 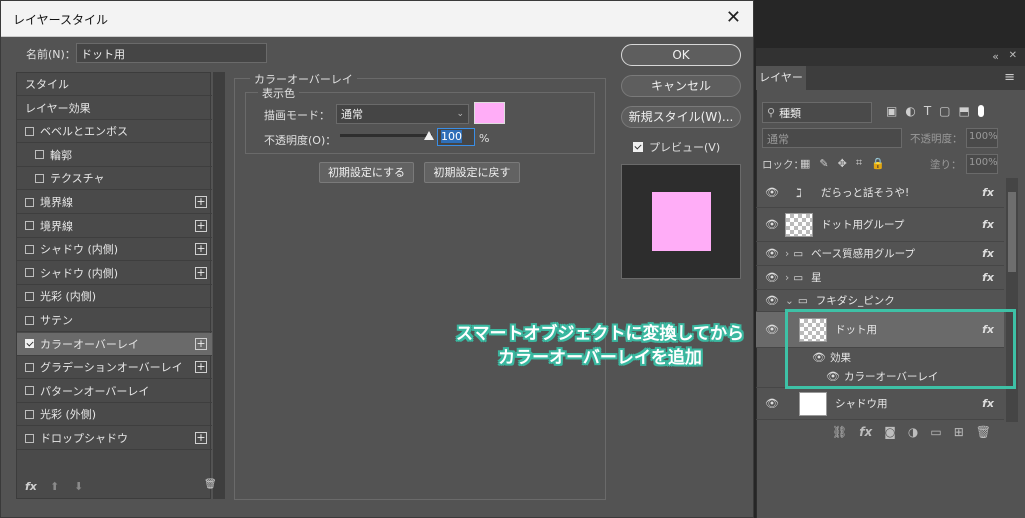 What do you see at coordinates (839, 432) in the screenshot?
I see `link-icon: ⛓` at bounding box center [839, 432].